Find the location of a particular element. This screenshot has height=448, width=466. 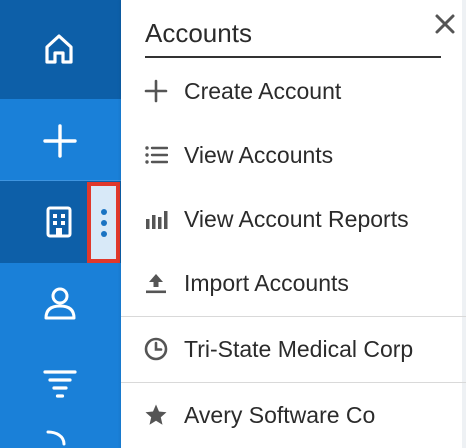

menu-item-label: View Accounts is located at coordinates (259, 154).